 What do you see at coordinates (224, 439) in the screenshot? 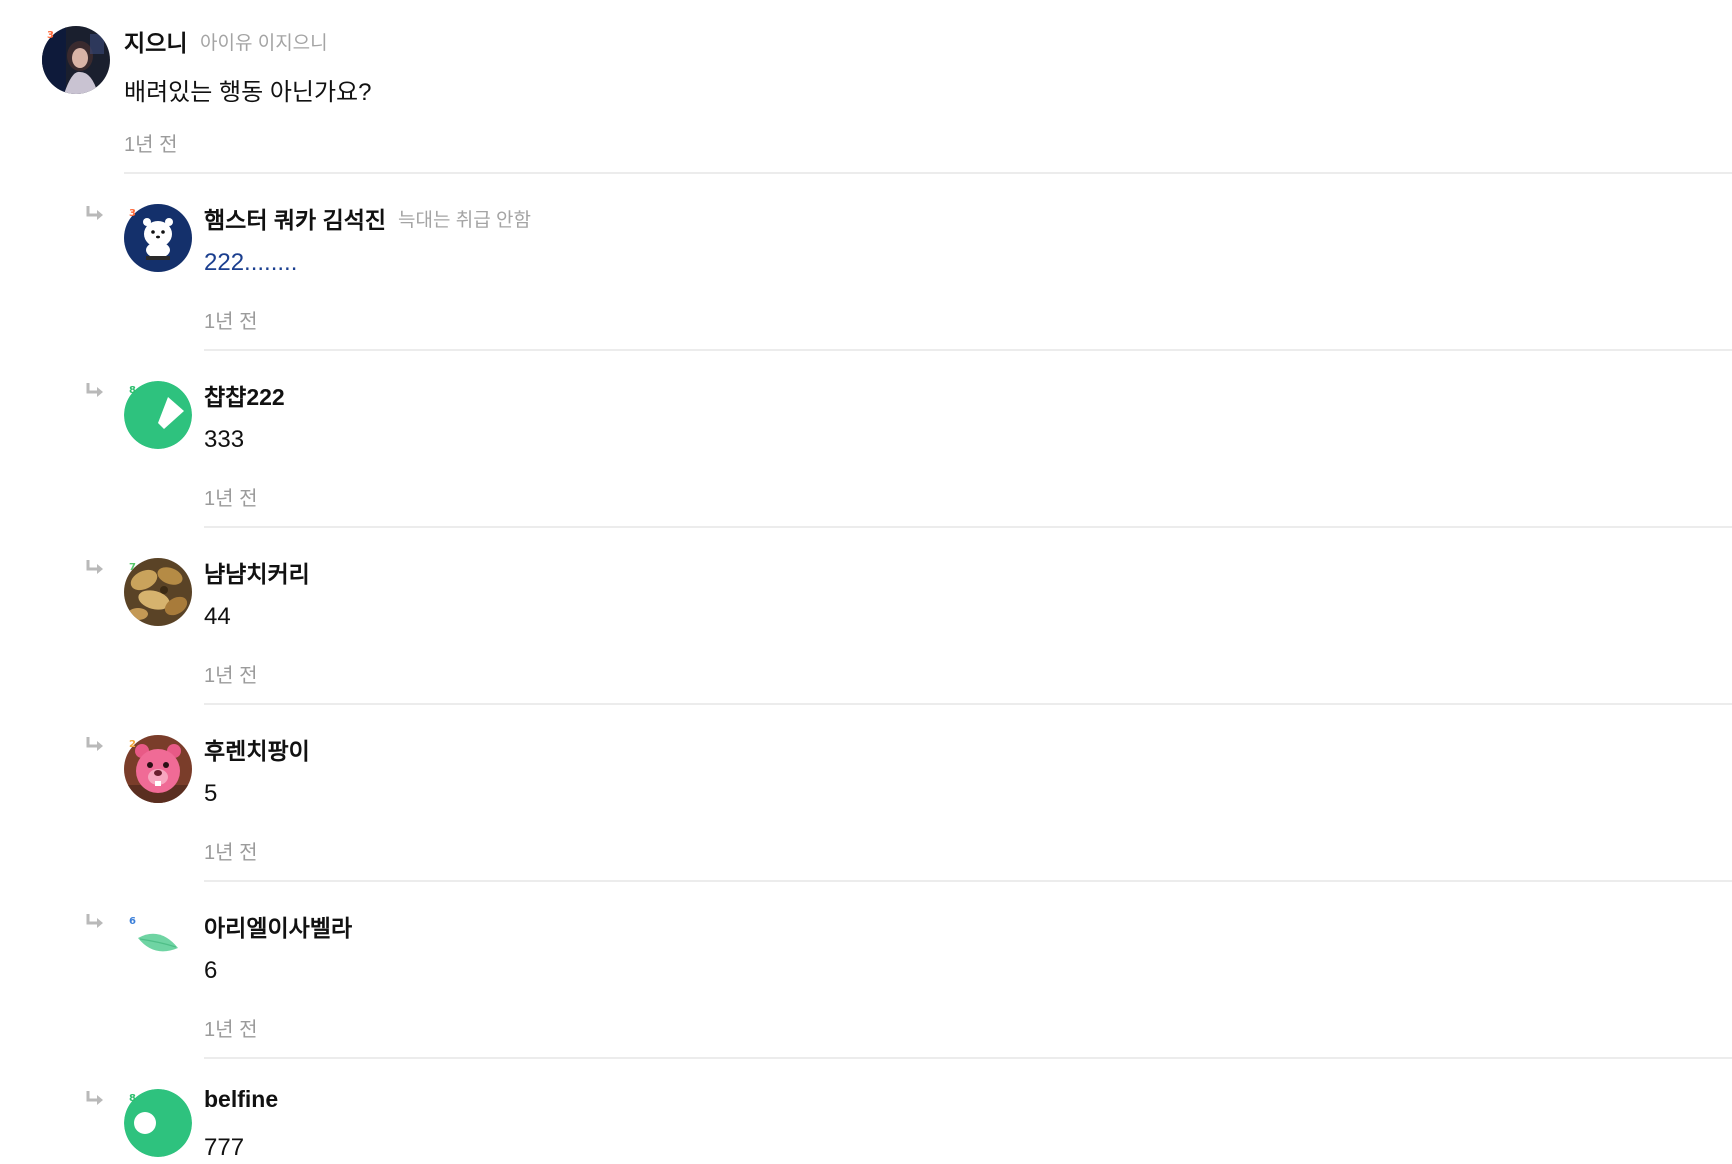
I see `comment-text: 333` at bounding box center [224, 439].